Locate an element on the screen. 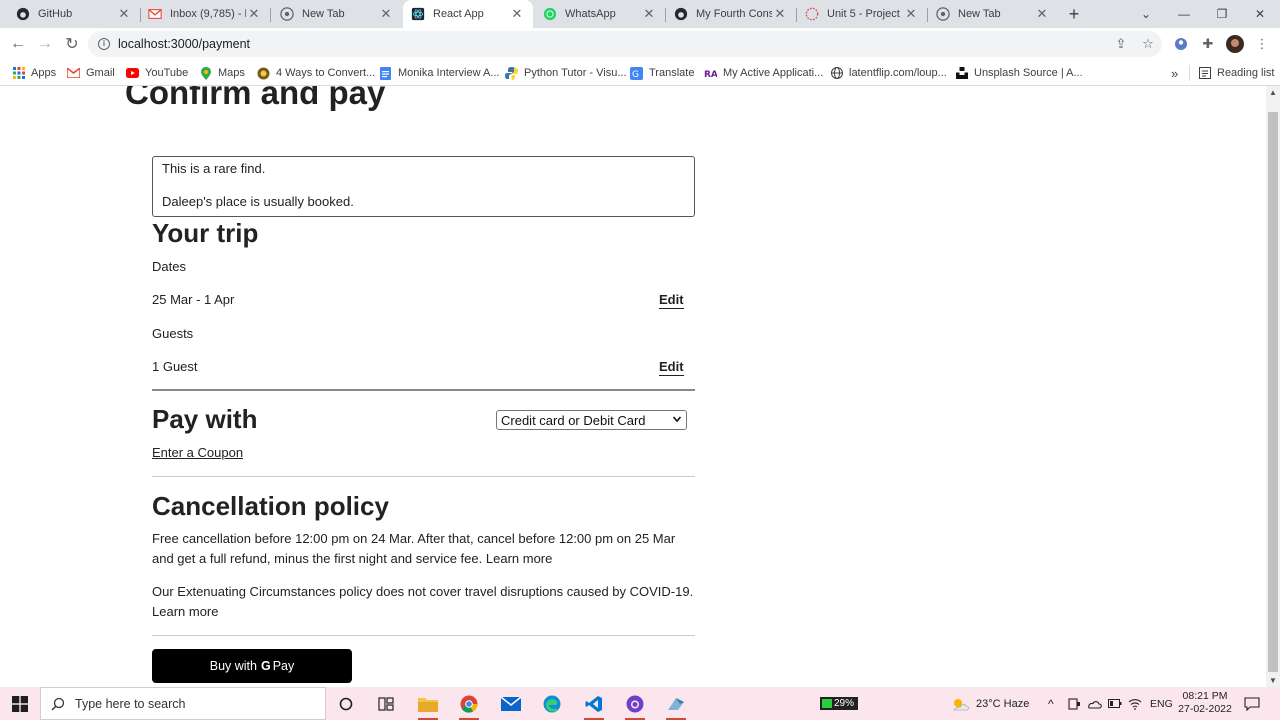  github-desktop-icon is located at coordinates (635, 705).